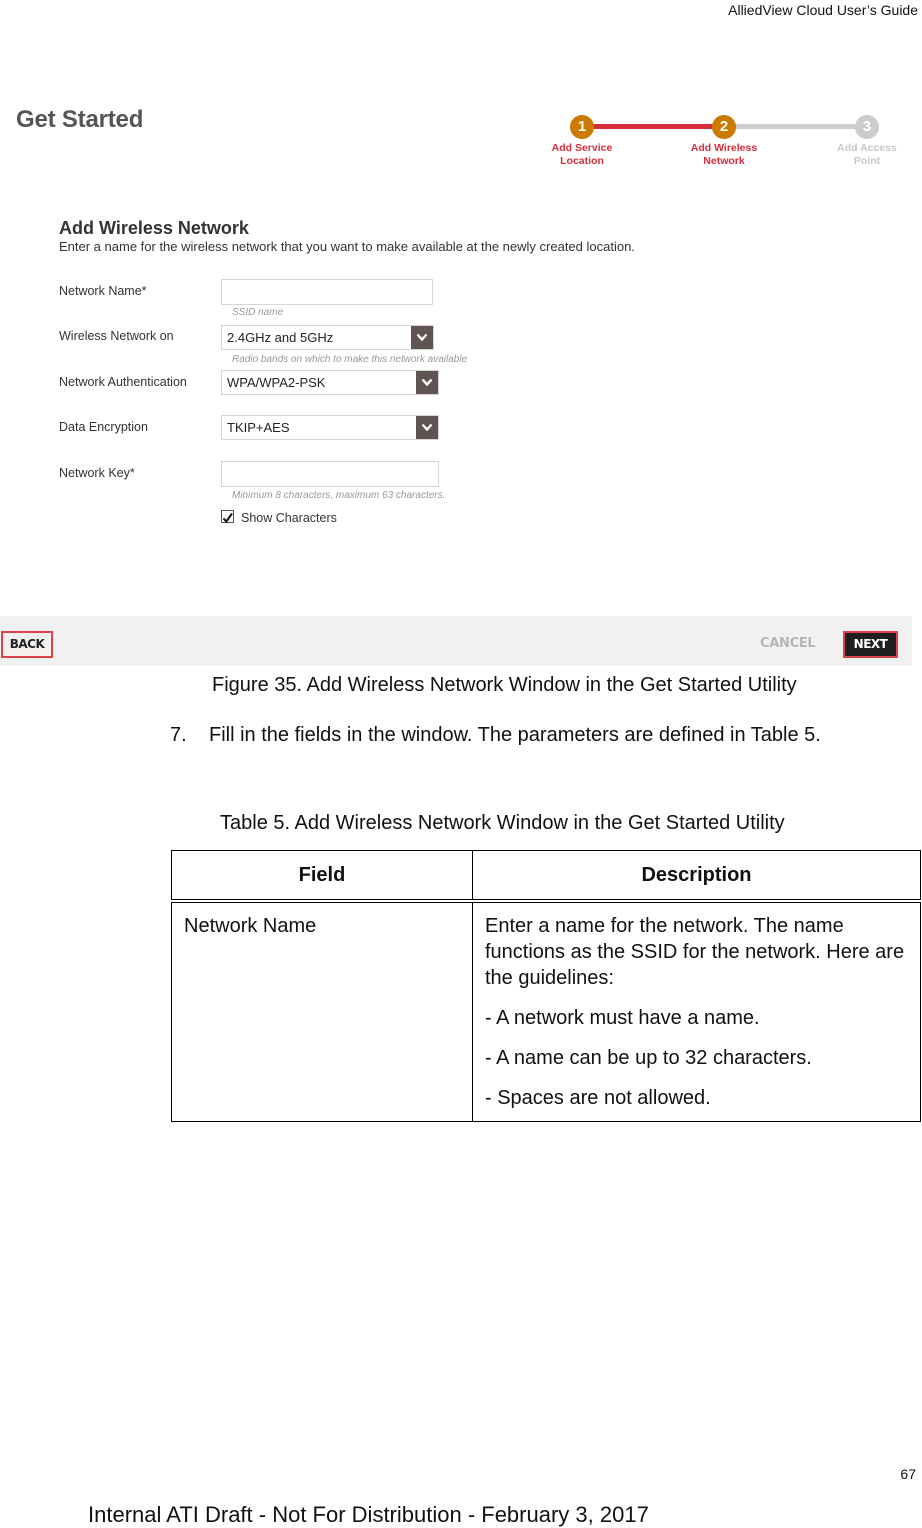 Image resolution: width=922 pixels, height=1528 pixels. Describe the element at coordinates (582, 148) in the screenshot. I see `step-1-label-line1: Add Service` at that location.